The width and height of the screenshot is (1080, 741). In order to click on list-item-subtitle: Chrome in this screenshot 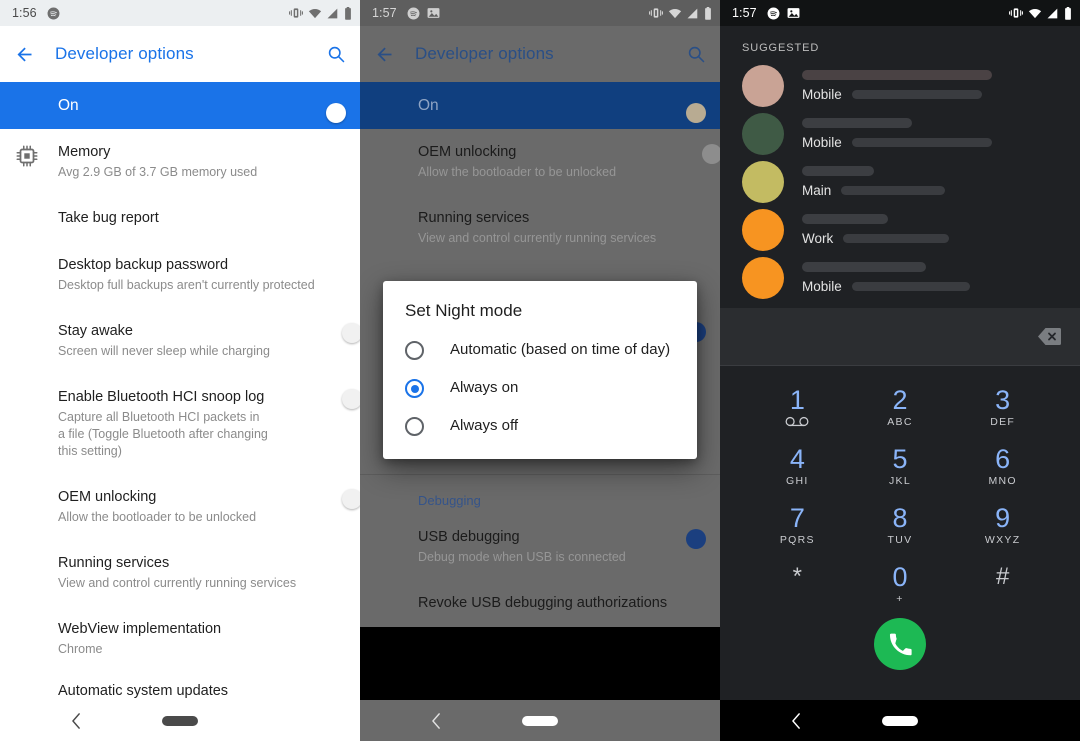, I will do `click(80, 649)`.